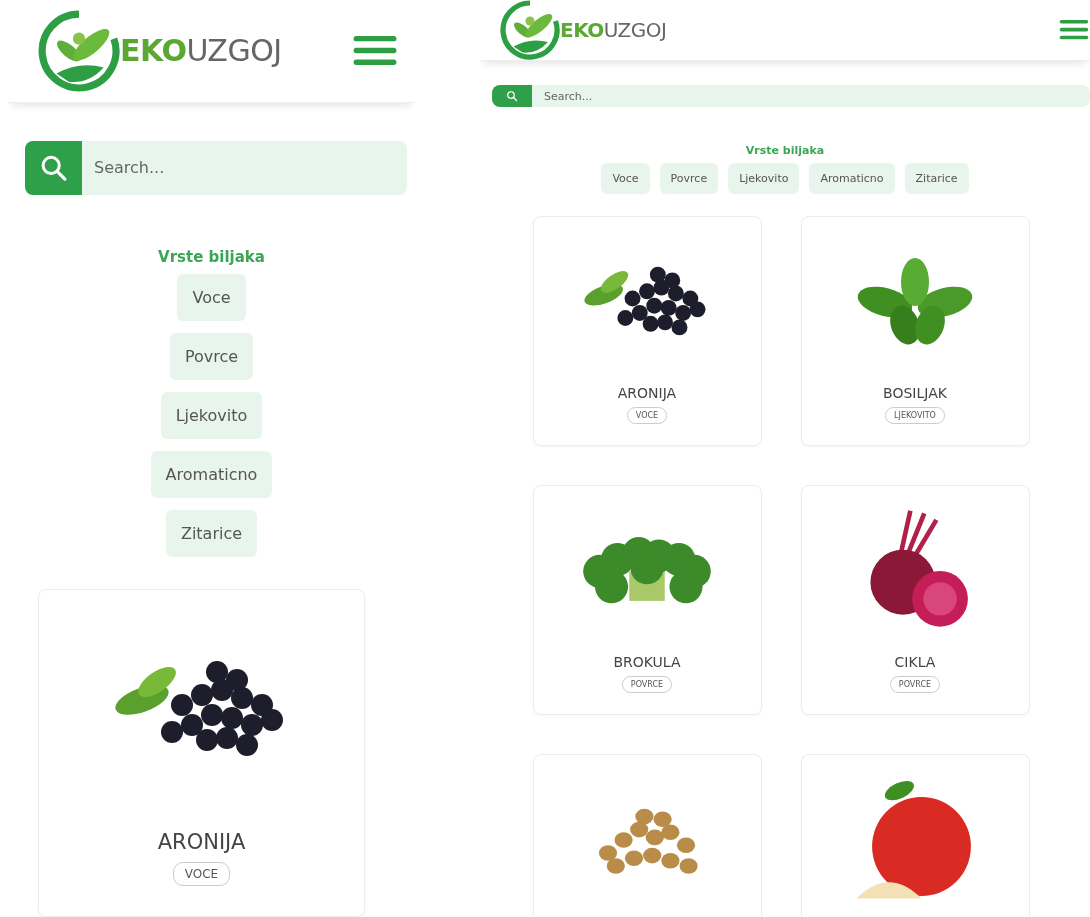 The width and height of the screenshot is (1090, 917). I want to click on product-name: BROKULA, so click(647, 662).